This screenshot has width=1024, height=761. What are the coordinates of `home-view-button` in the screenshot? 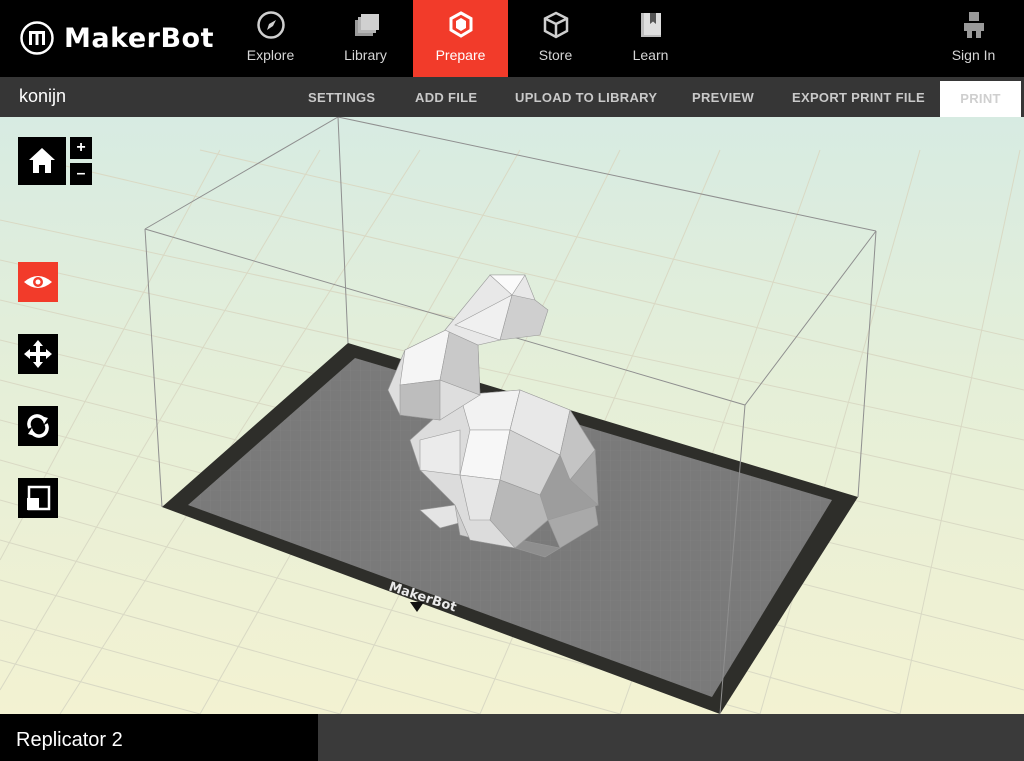 It's located at (42, 161).